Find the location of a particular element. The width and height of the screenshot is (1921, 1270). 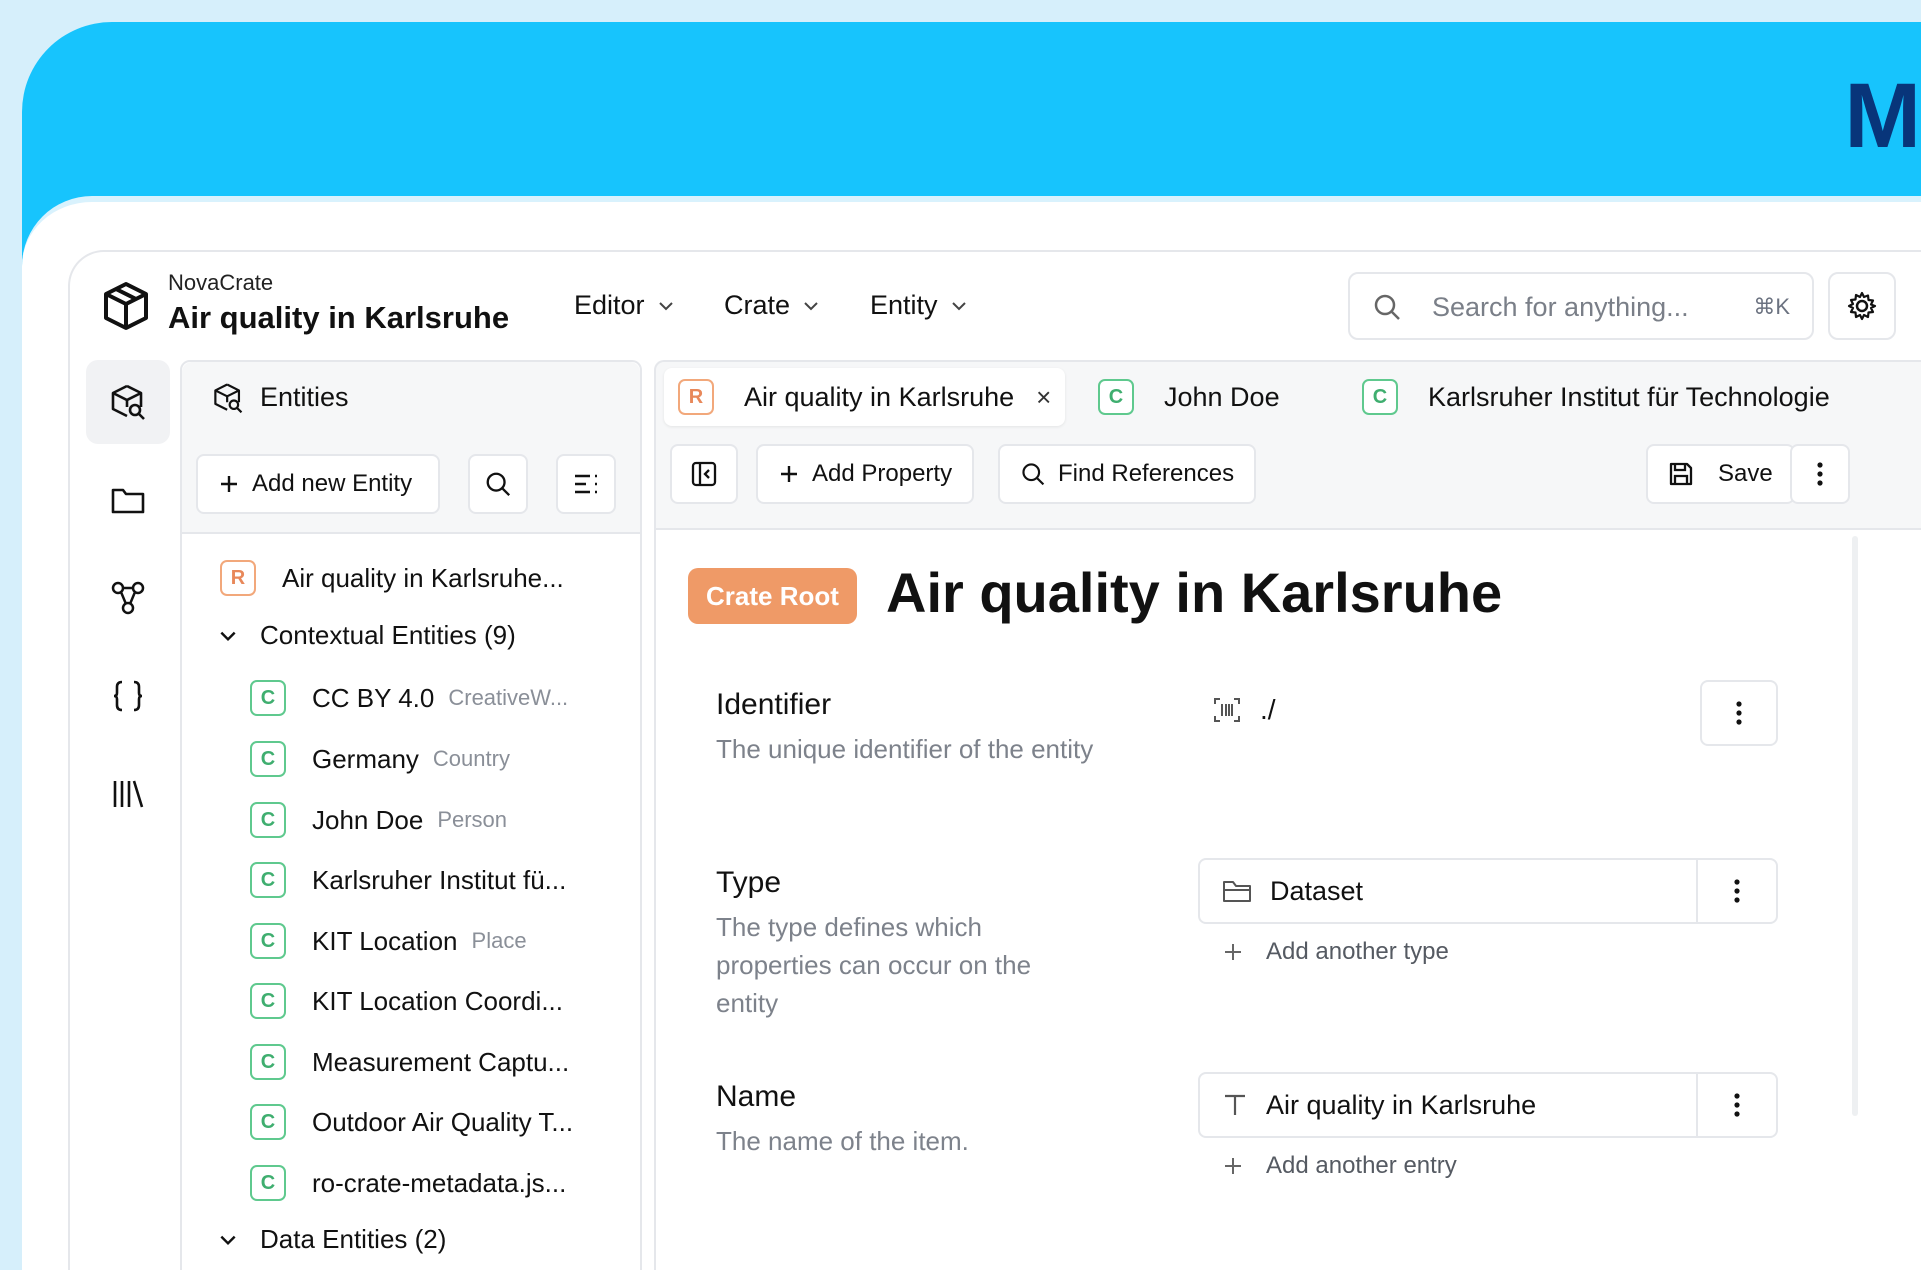

find-references-button: Find References is located at coordinates (1127, 474).